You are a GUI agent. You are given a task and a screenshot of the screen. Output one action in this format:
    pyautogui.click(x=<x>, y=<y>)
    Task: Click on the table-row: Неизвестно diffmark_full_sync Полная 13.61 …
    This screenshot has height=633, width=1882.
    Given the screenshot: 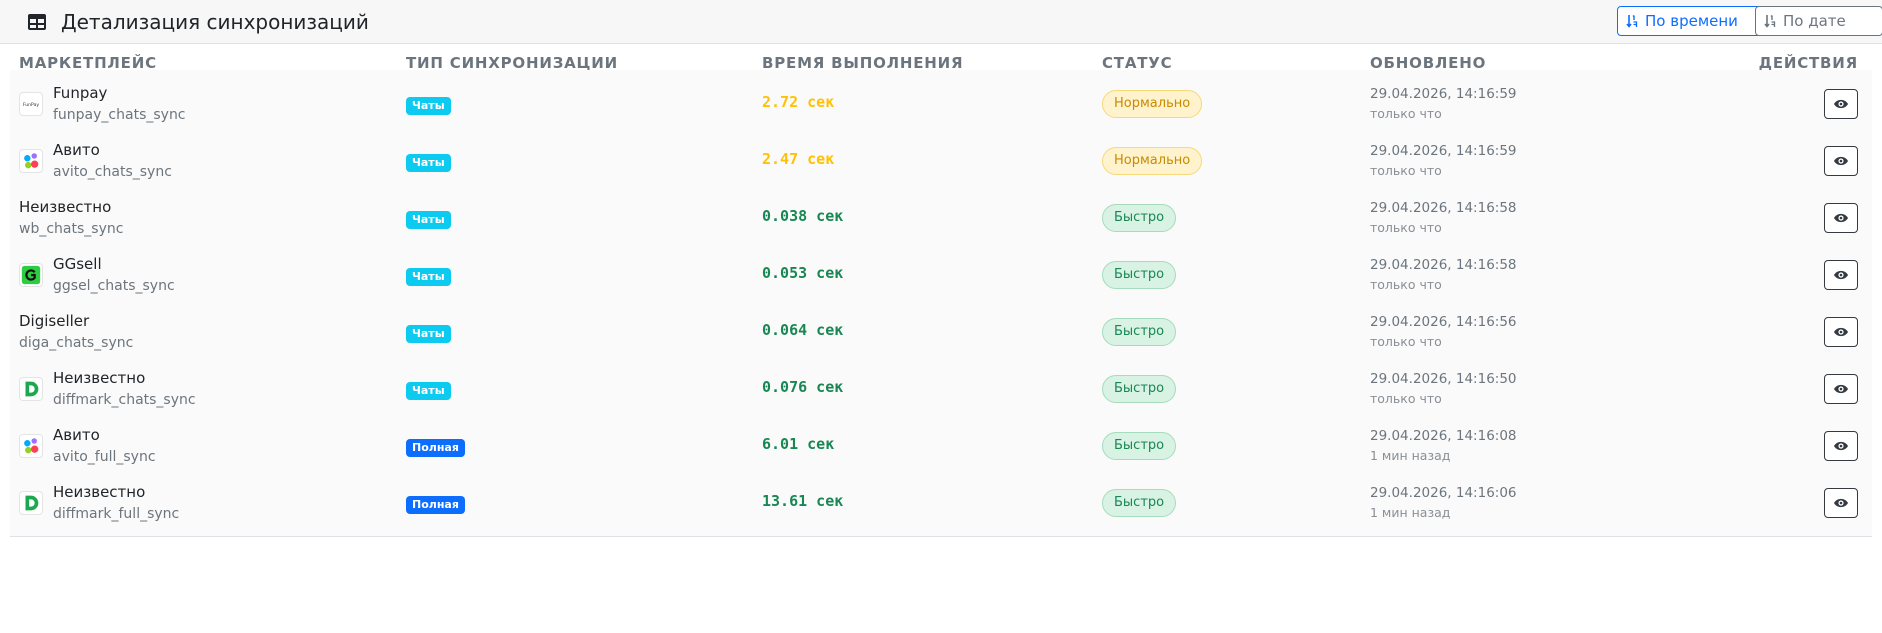 What is the action you would take?
    pyautogui.click(x=941, y=503)
    